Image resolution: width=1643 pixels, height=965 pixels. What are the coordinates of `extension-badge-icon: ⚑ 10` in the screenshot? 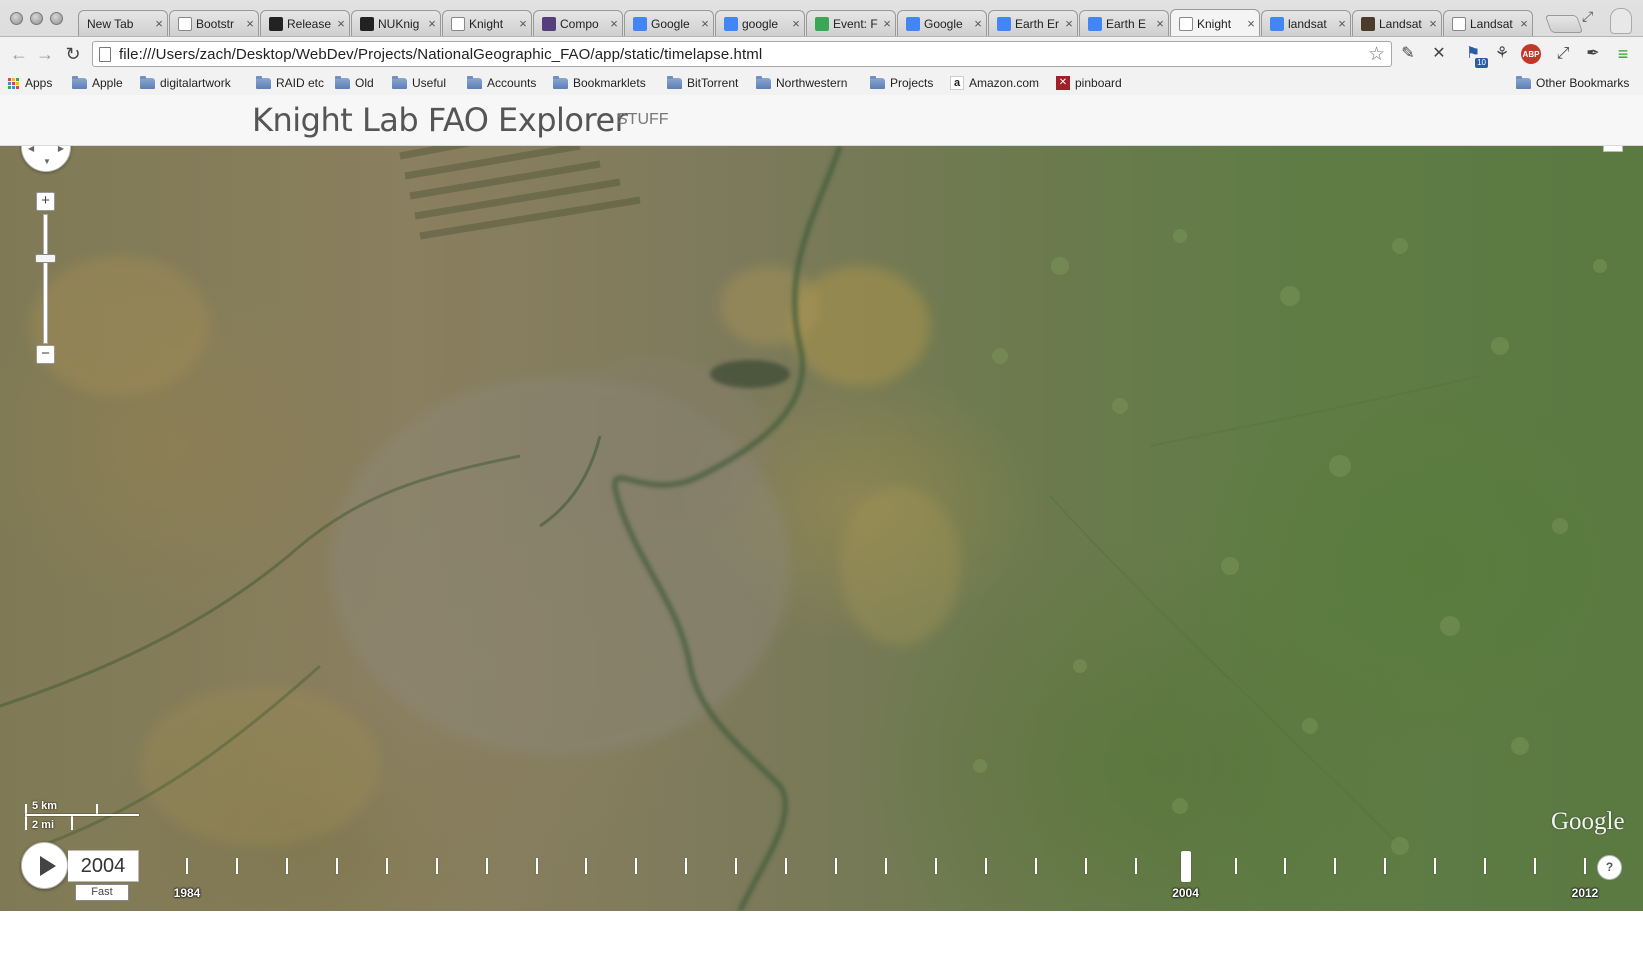 It's located at (1475, 55).